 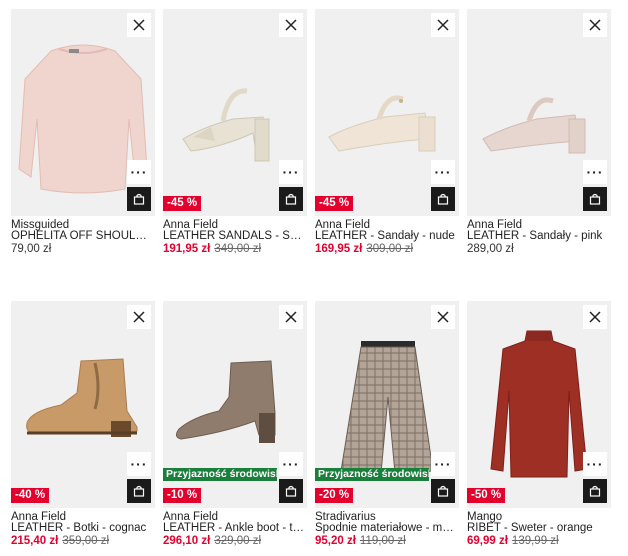 What do you see at coordinates (235, 528) in the screenshot?
I see `product-name: LEATHER - Ankle boot - taupe` at bounding box center [235, 528].